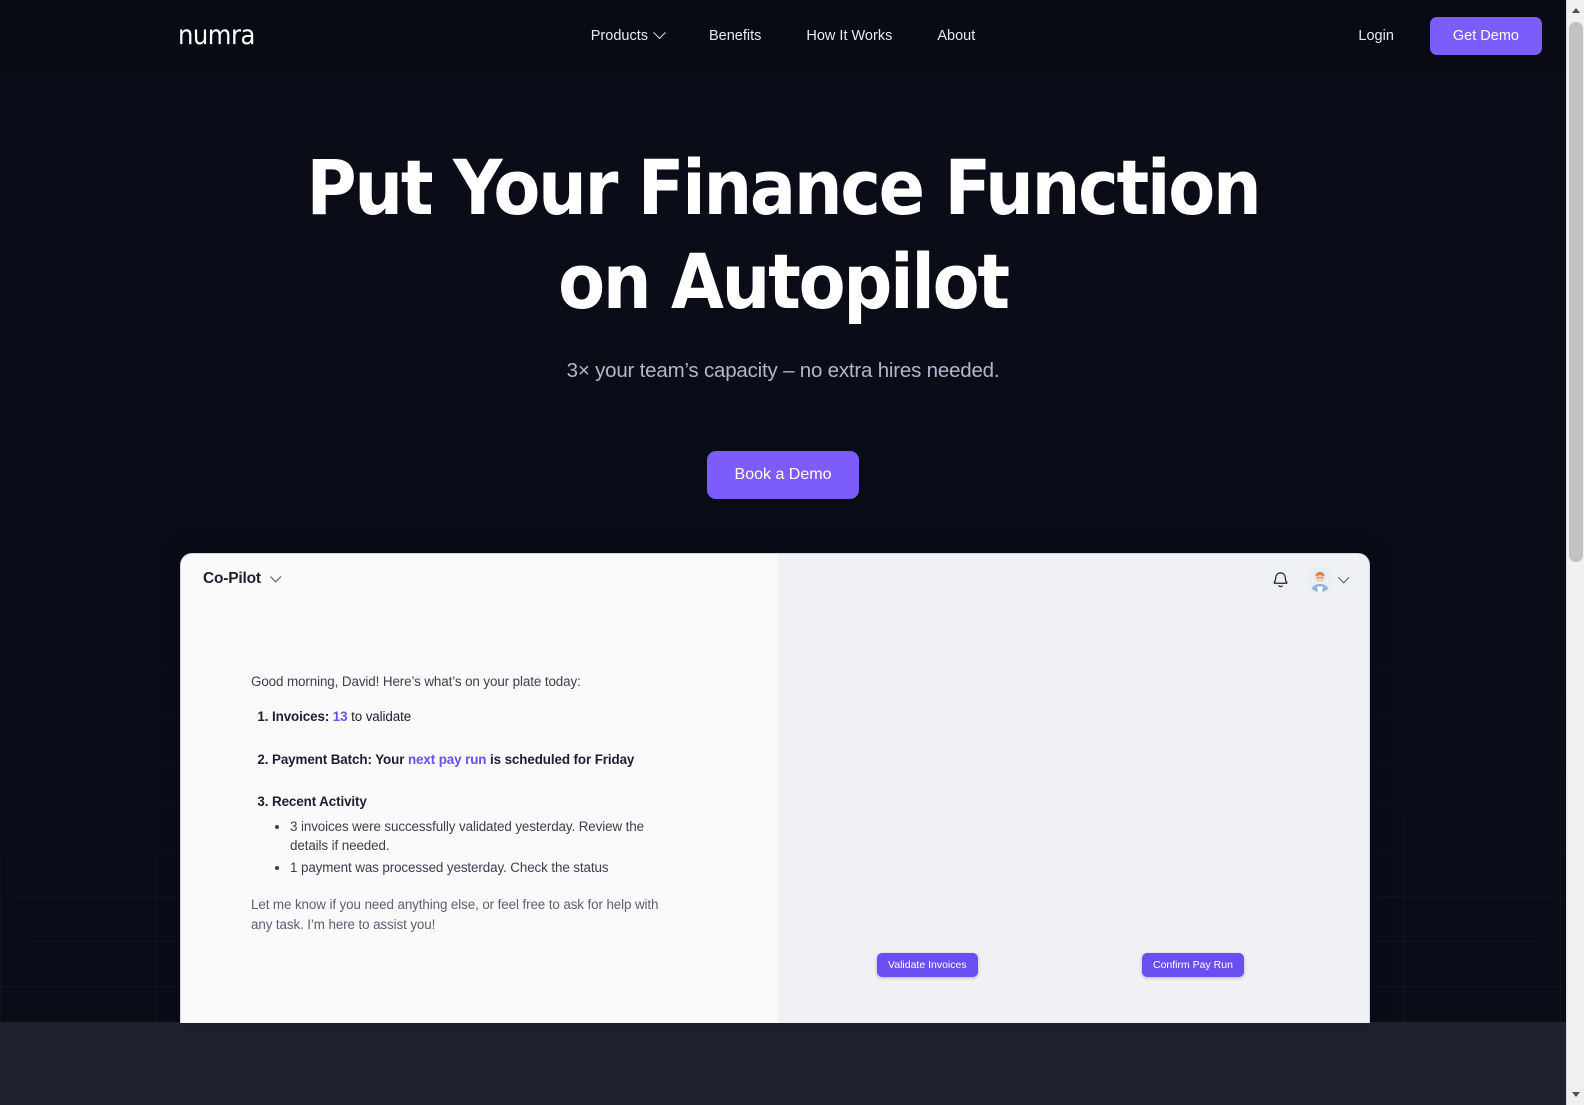  Describe the element at coordinates (1576, 292) in the screenshot. I see `scrollbar-thumb` at that location.